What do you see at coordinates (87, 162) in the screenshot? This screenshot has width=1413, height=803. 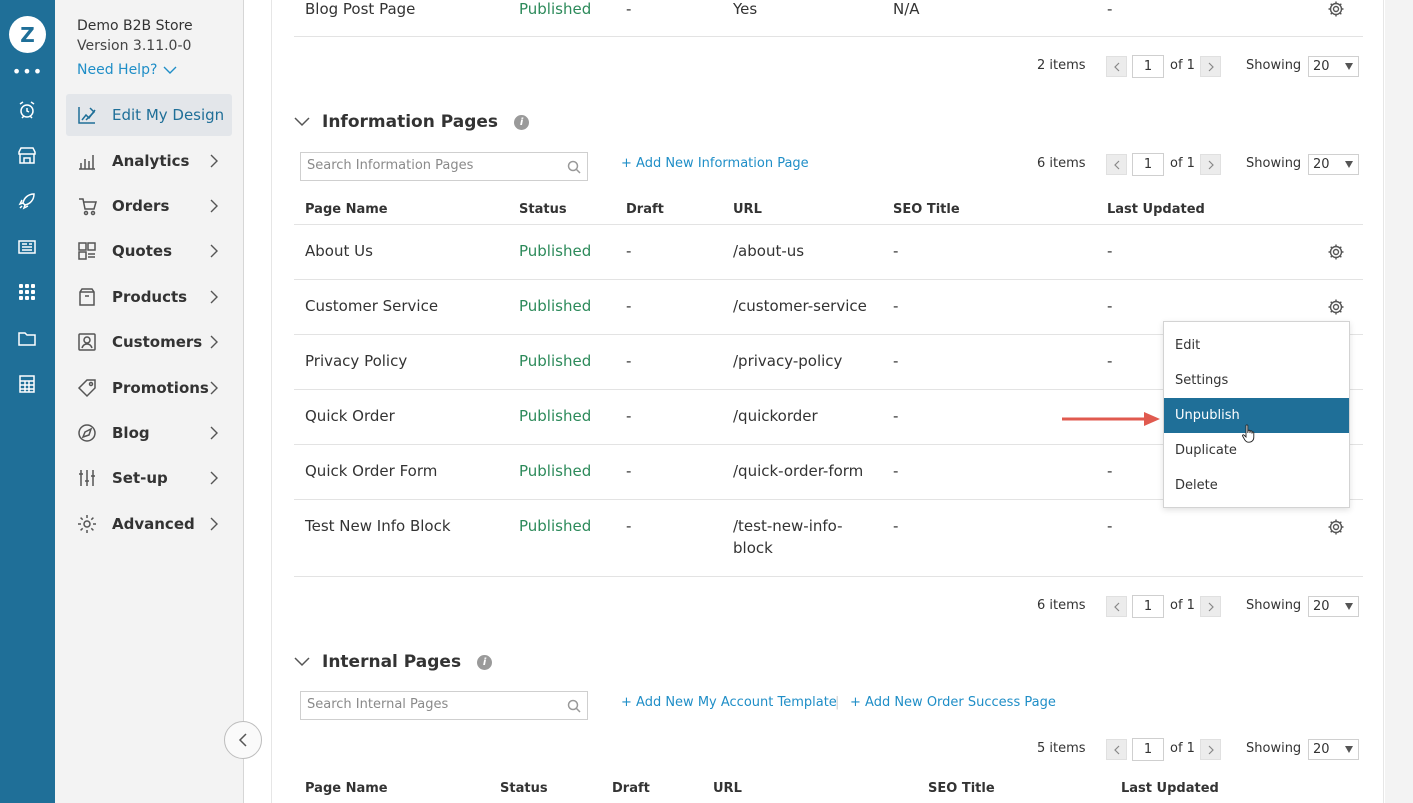 I see `bar-chart-icon` at bounding box center [87, 162].